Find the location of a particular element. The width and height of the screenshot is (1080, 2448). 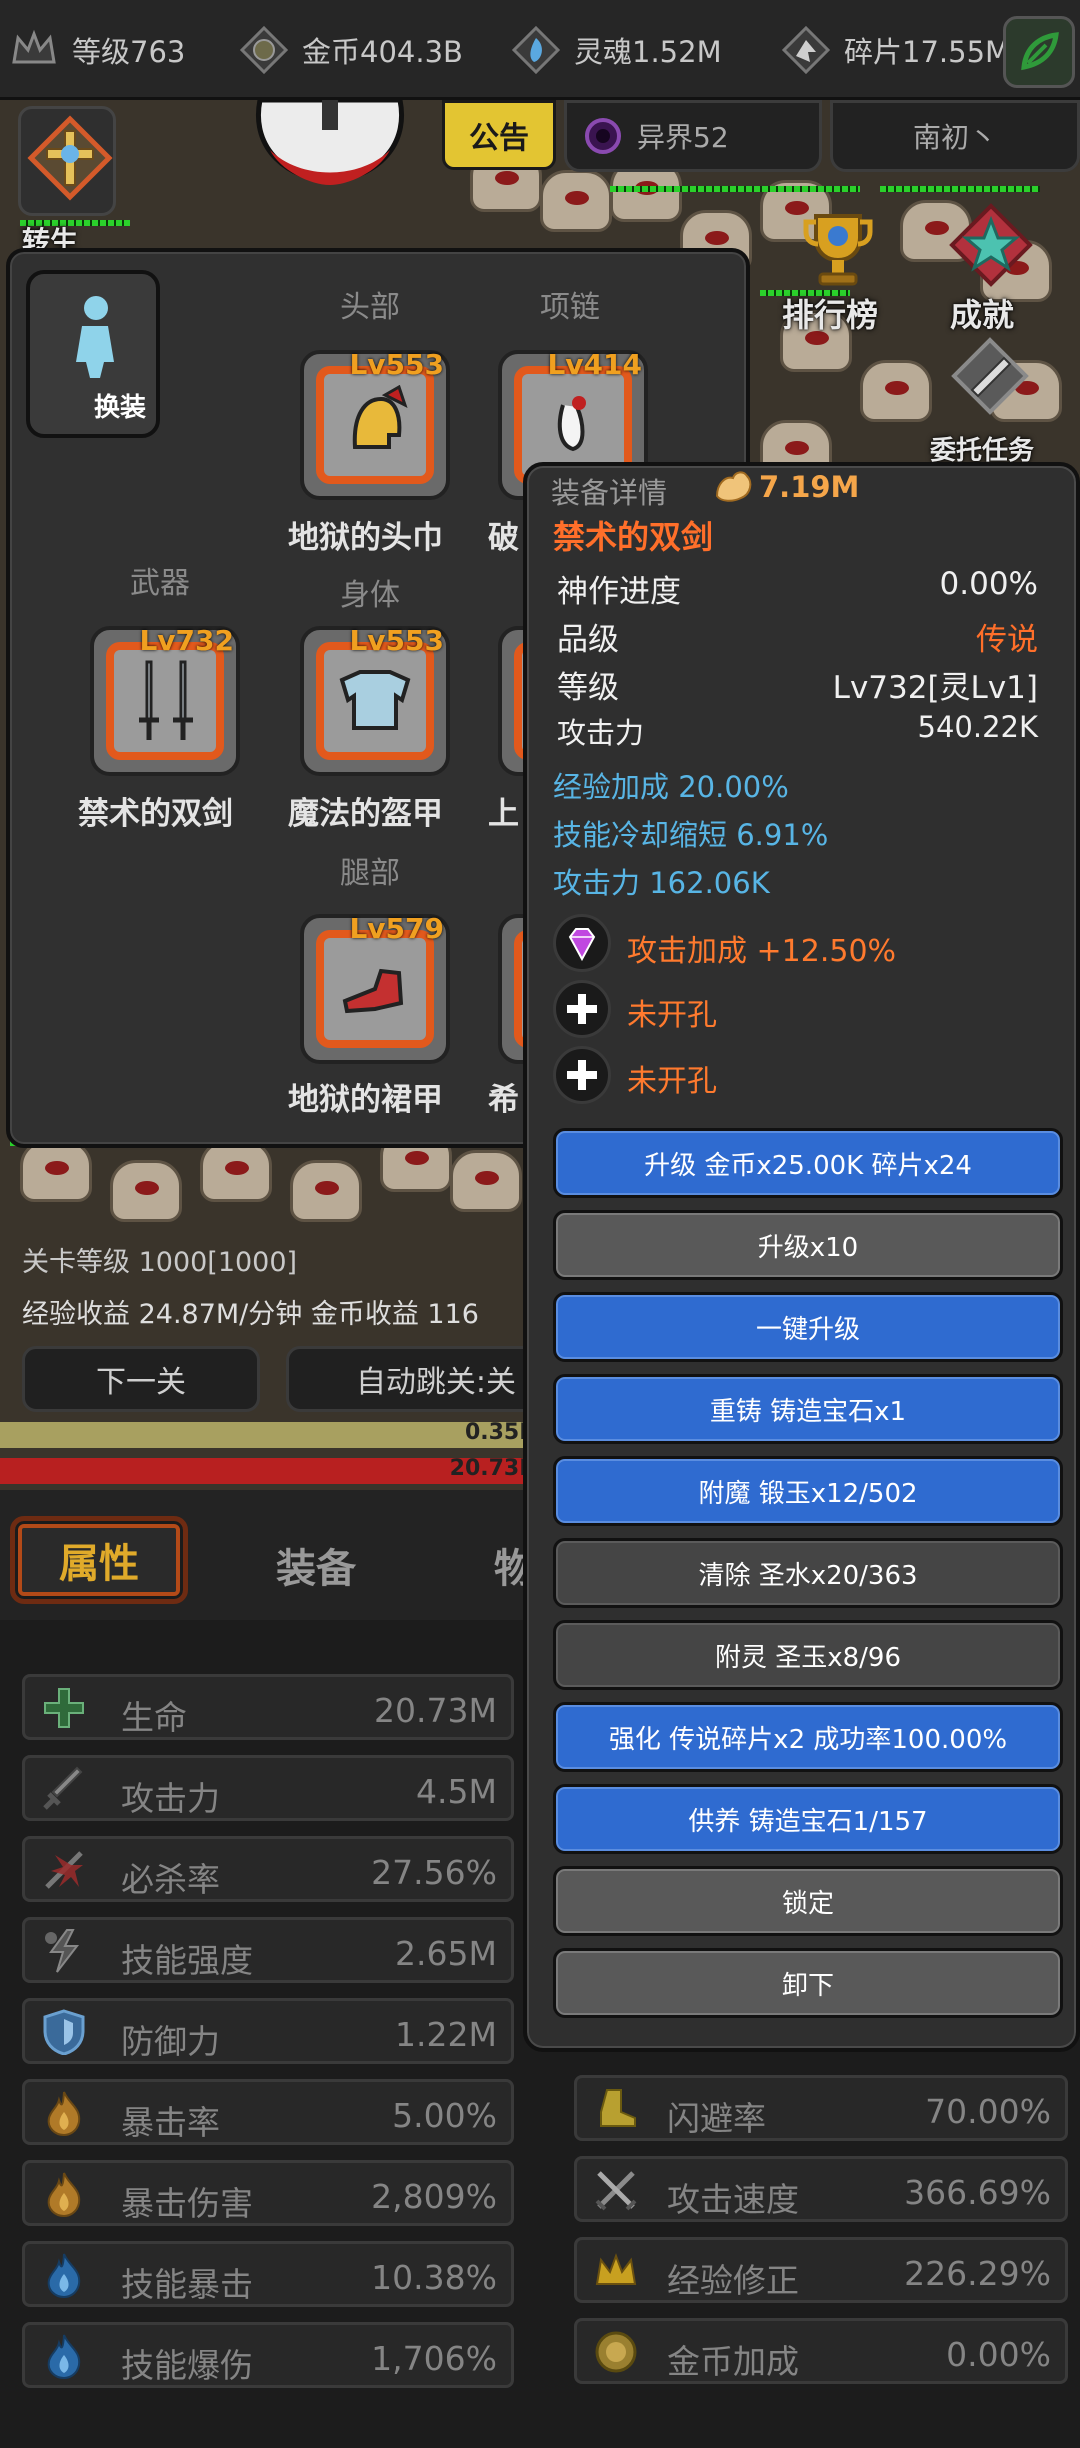

upgrade-button: 升级 金币x25.00K 碎片x24 is located at coordinates (808, 1163).